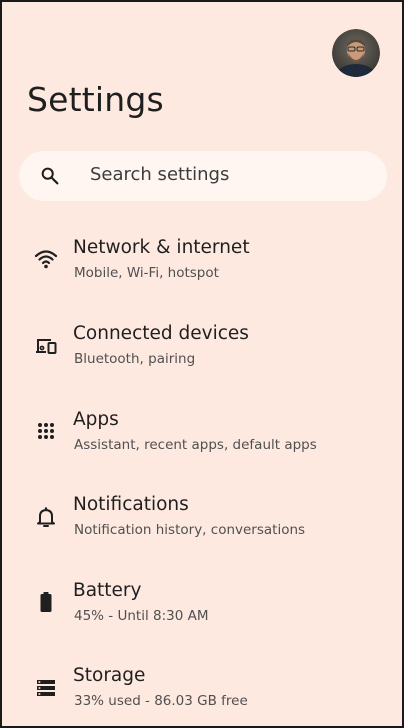  Describe the element at coordinates (131, 504) in the screenshot. I see `settings-item-title: Notifications` at that location.